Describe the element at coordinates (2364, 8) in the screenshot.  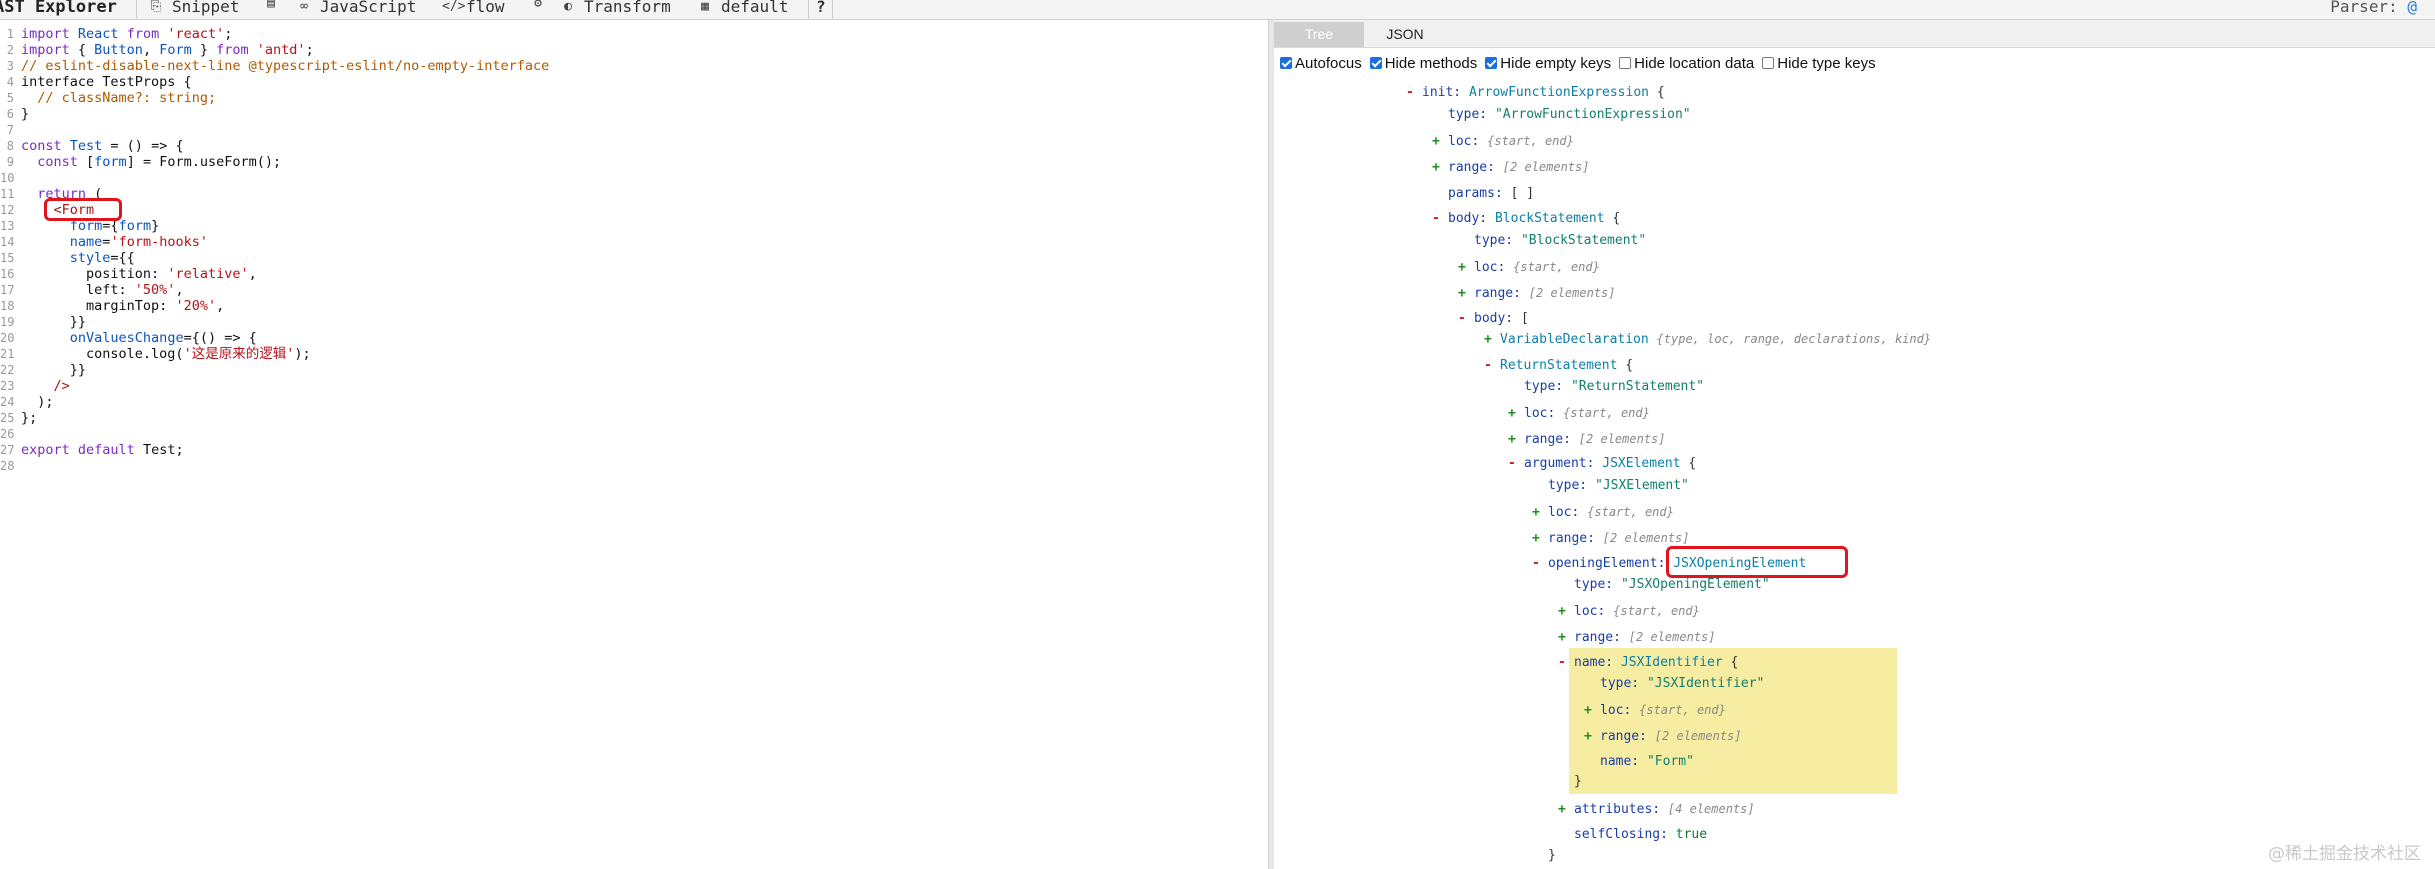
I see `parser-info-label: Parser:` at that location.